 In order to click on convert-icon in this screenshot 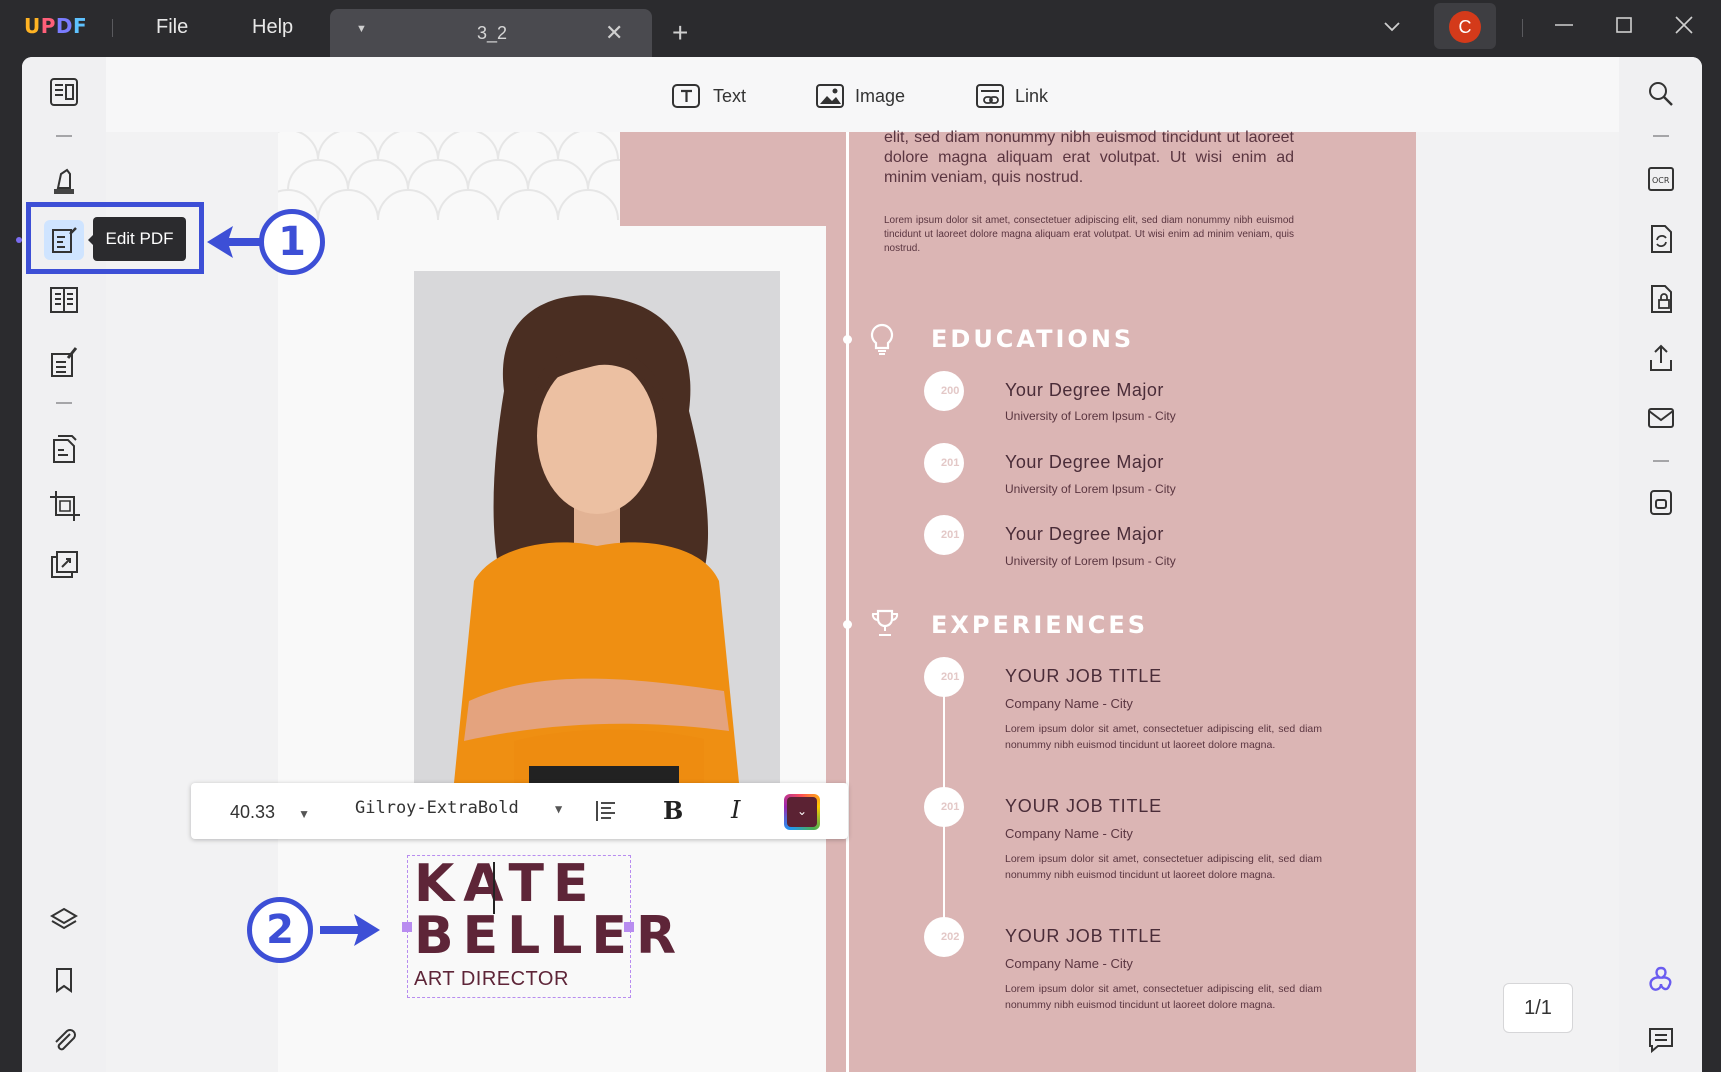, I will do `click(64, 565)`.